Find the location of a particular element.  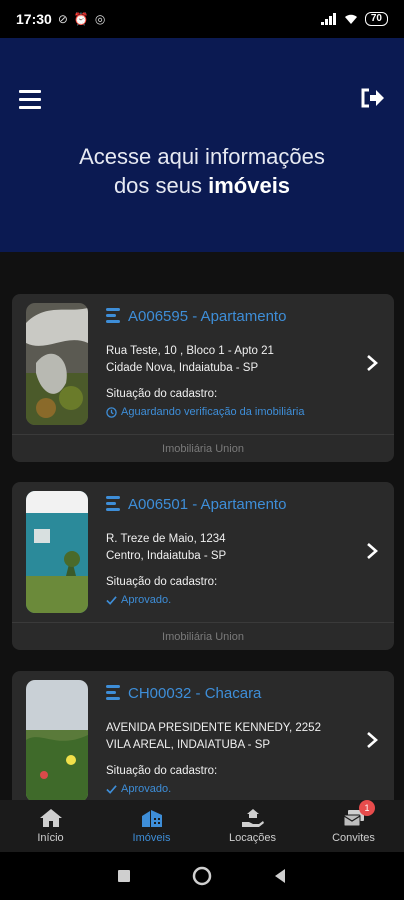

property-code-row: A006501 - Apartamento is located at coordinates (196, 504).